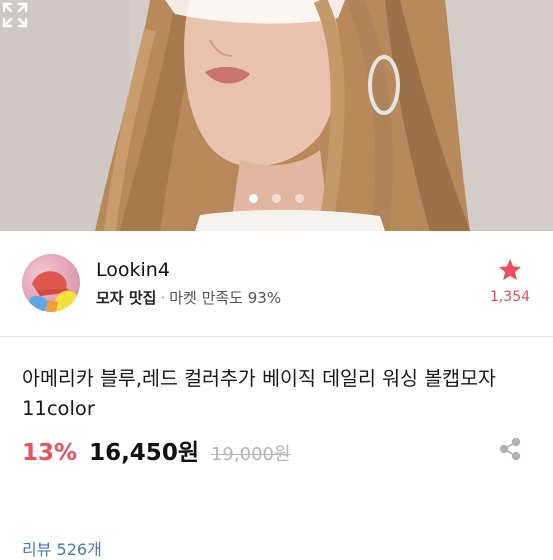 This screenshot has height=560, width=553. I want to click on favorite-button: 1,354, so click(510, 281).